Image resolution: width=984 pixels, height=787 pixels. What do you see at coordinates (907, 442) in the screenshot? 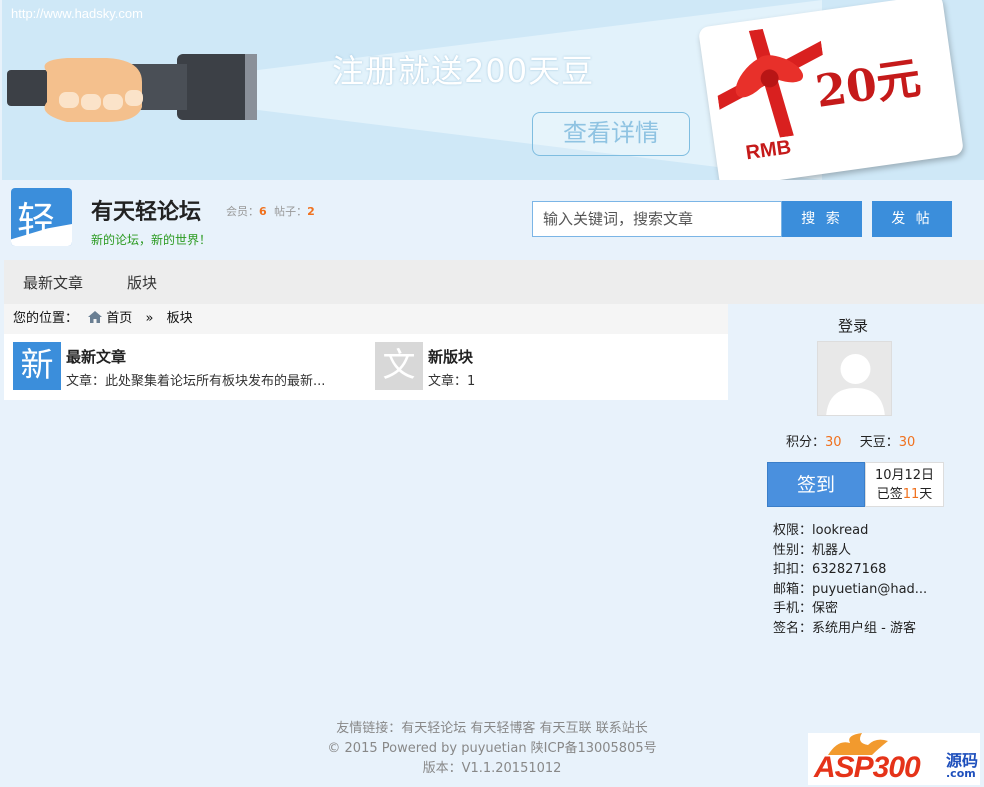
I see `beans-value: 30` at bounding box center [907, 442].